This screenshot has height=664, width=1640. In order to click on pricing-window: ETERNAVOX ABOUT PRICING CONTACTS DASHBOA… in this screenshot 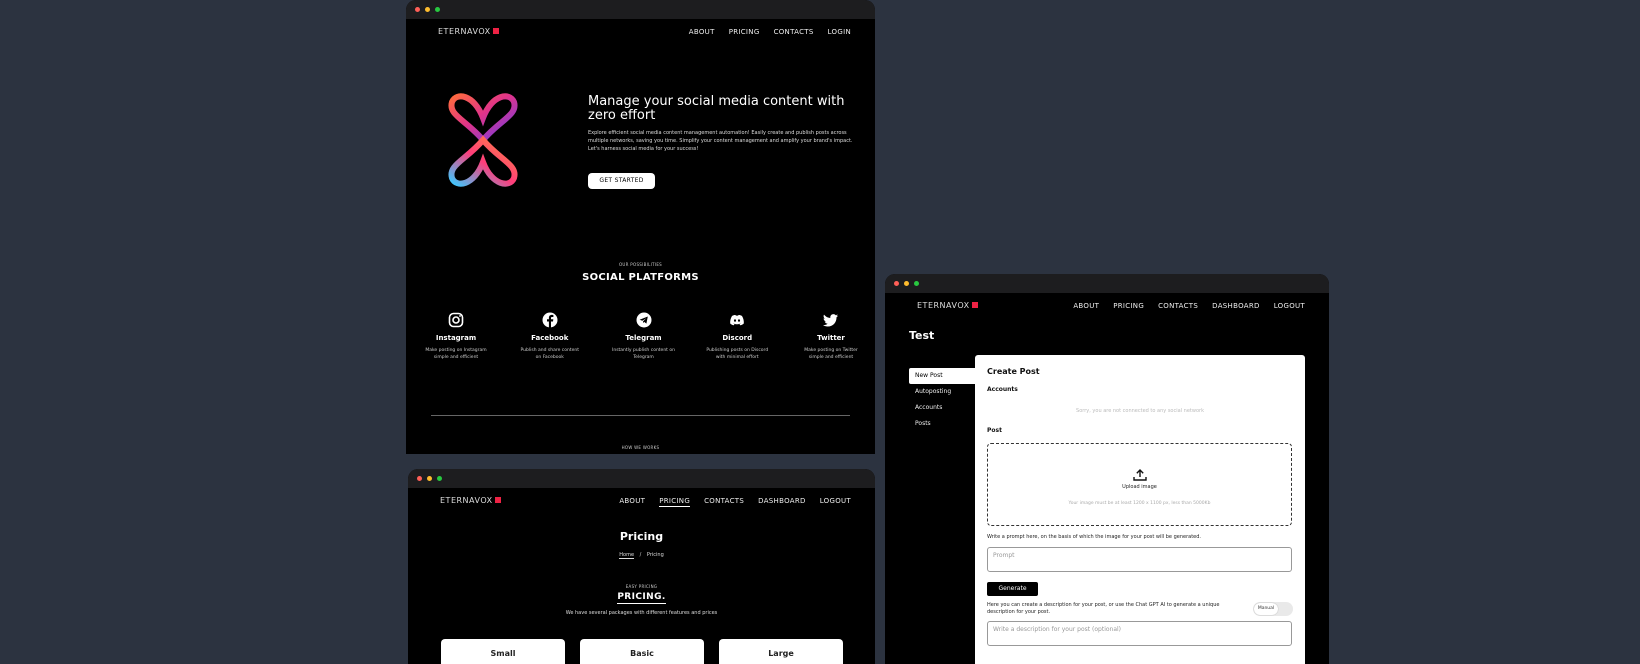, I will do `click(641, 566)`.